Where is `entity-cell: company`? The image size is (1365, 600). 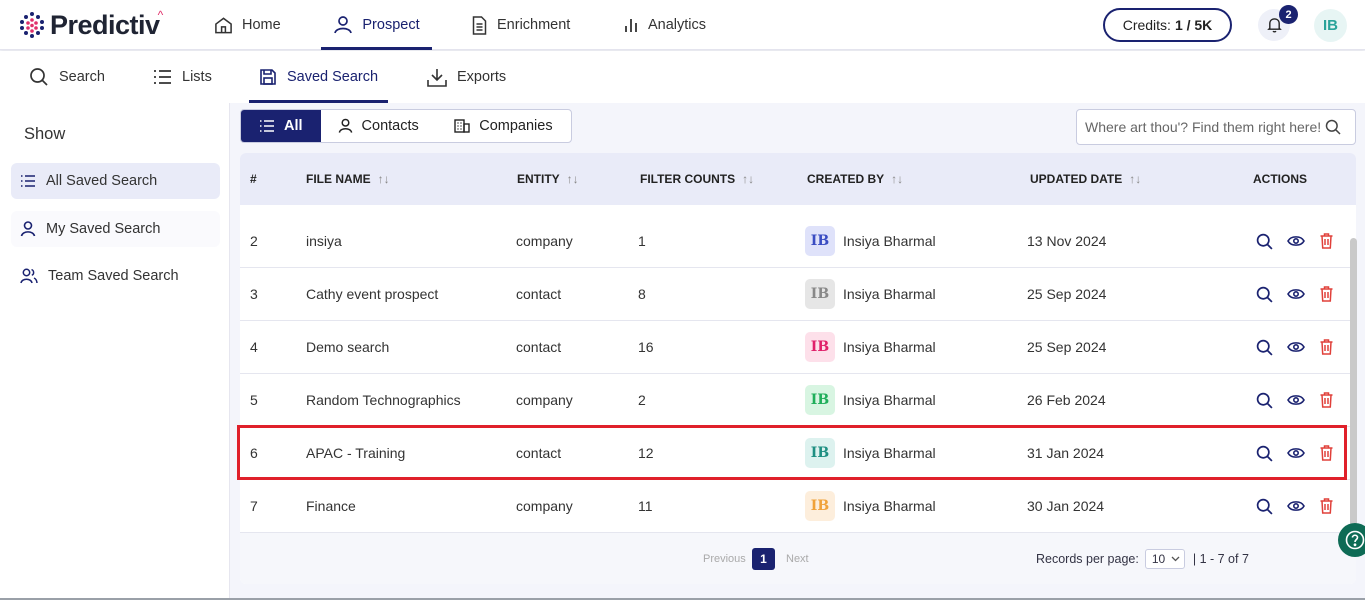 entity-cell: company is located at coordinates (544, 506).